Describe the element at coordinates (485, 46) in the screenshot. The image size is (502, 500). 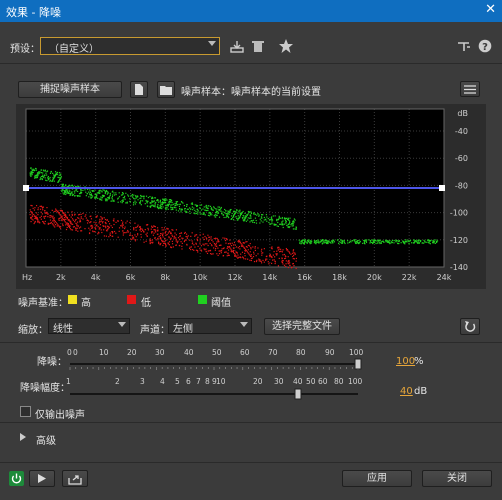
I see `help-icon: ?` at that location.